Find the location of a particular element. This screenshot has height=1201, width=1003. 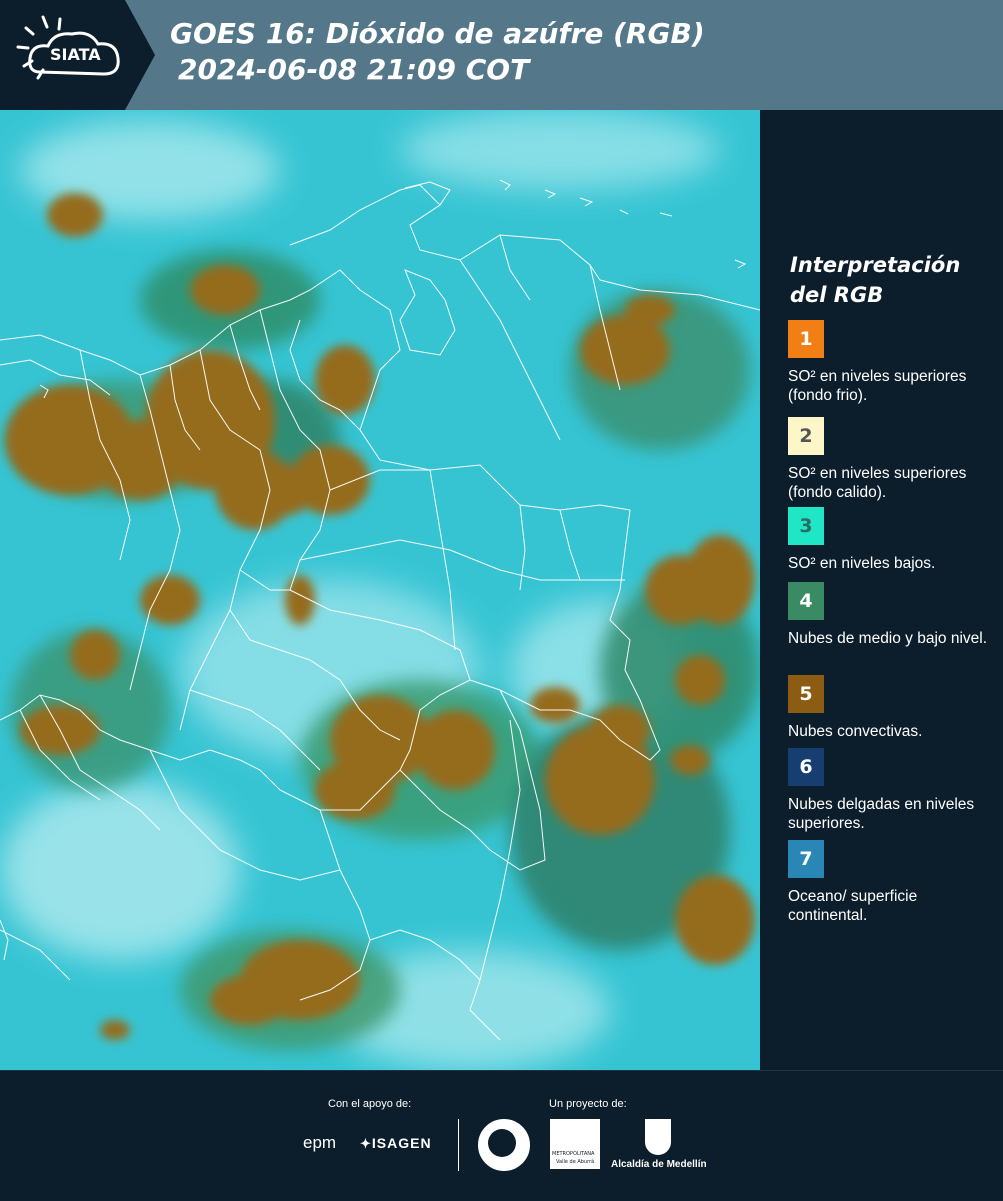

legend-swatch-4: 4 is located at coordinates (806, 601).